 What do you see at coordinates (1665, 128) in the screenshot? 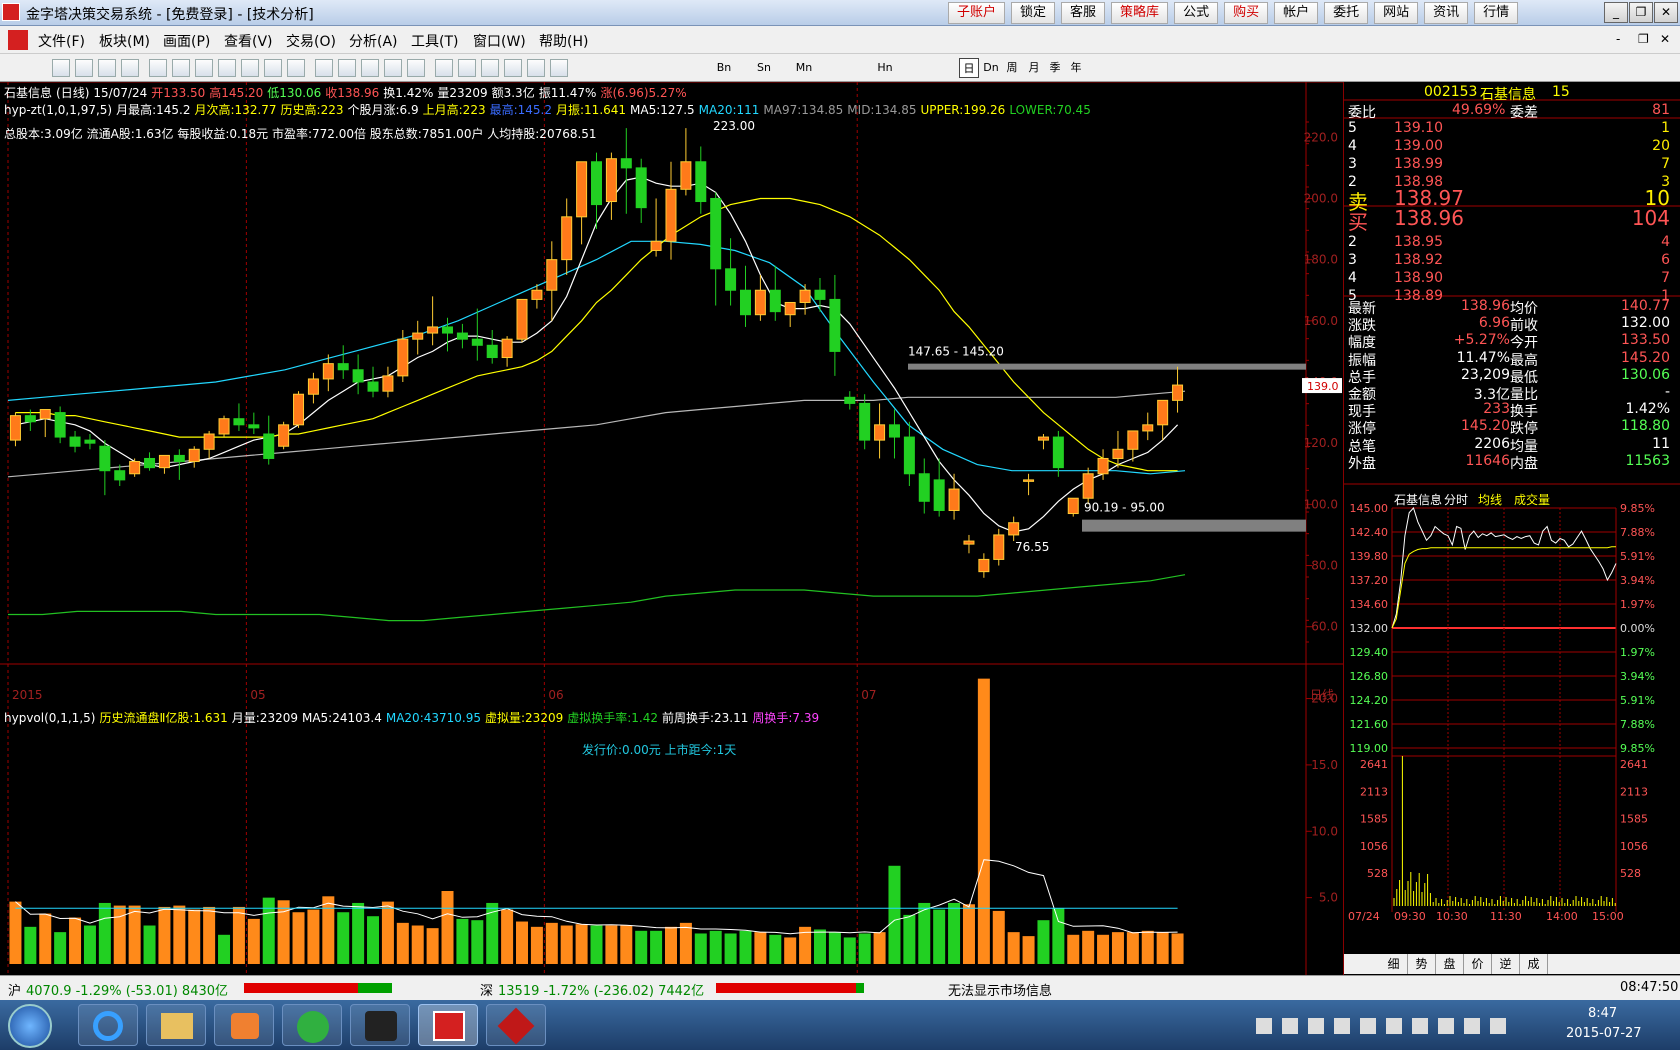
I see `ask-volume: 1` at bounding box center [1665, 128].